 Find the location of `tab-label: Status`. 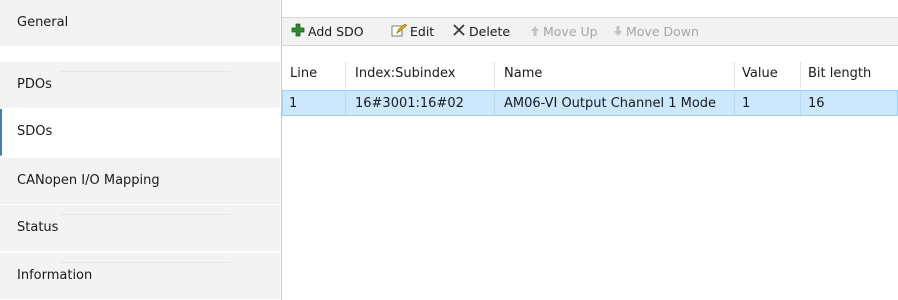

tab-label: Status is located at coordinates (38, 227).